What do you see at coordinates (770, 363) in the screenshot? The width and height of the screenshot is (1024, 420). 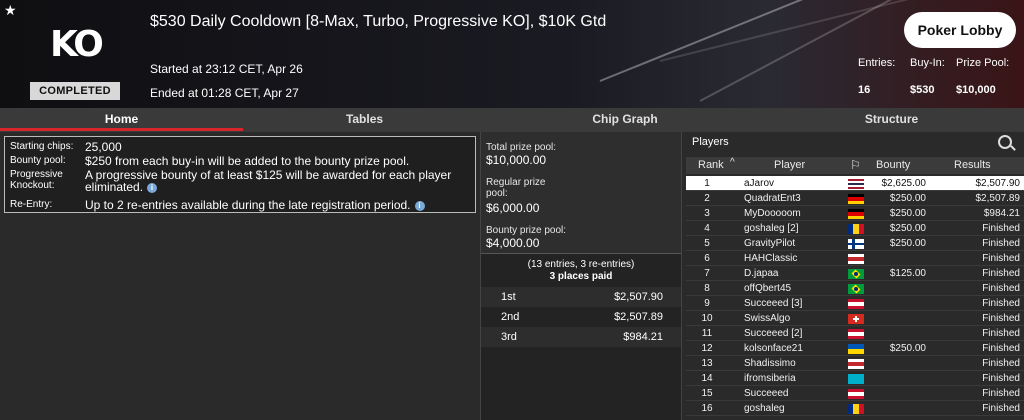 I see `player-name: Shadissimo` at bounding box center [770, 363].